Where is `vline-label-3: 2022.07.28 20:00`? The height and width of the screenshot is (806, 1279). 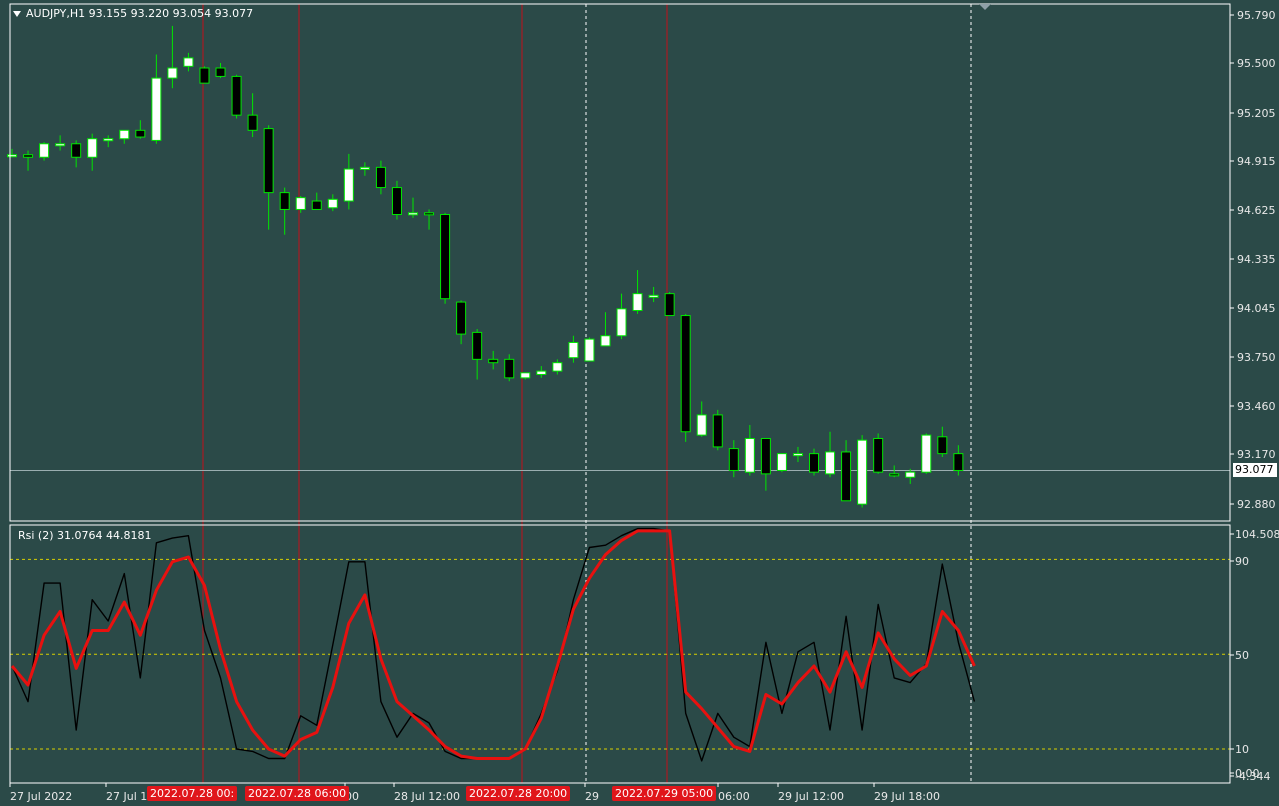
vline-label-3: 2022.07.28 20:00 is located at coordinates (518, 793).